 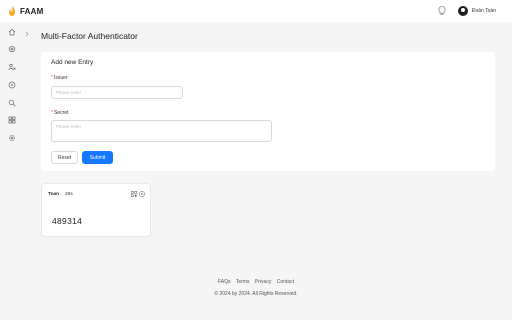 I want to click on otp-issuer: Toan, so click(x=54, y=194).